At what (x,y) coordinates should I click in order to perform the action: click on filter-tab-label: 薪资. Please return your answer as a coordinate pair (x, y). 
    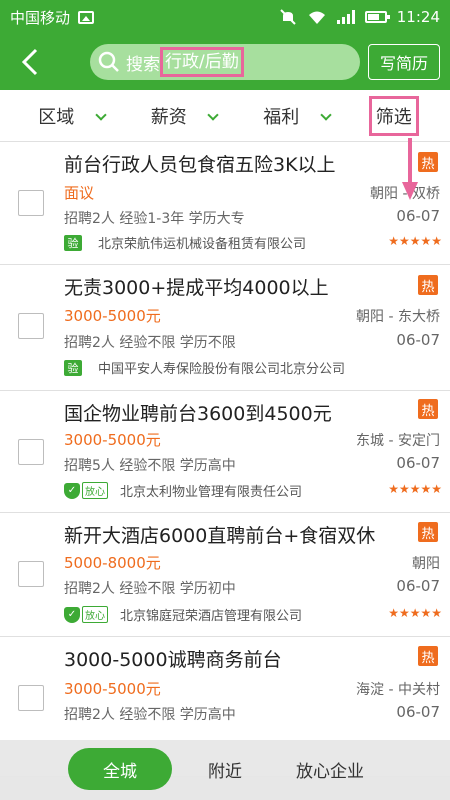
    Looking at the image, I should click on (168, 117).